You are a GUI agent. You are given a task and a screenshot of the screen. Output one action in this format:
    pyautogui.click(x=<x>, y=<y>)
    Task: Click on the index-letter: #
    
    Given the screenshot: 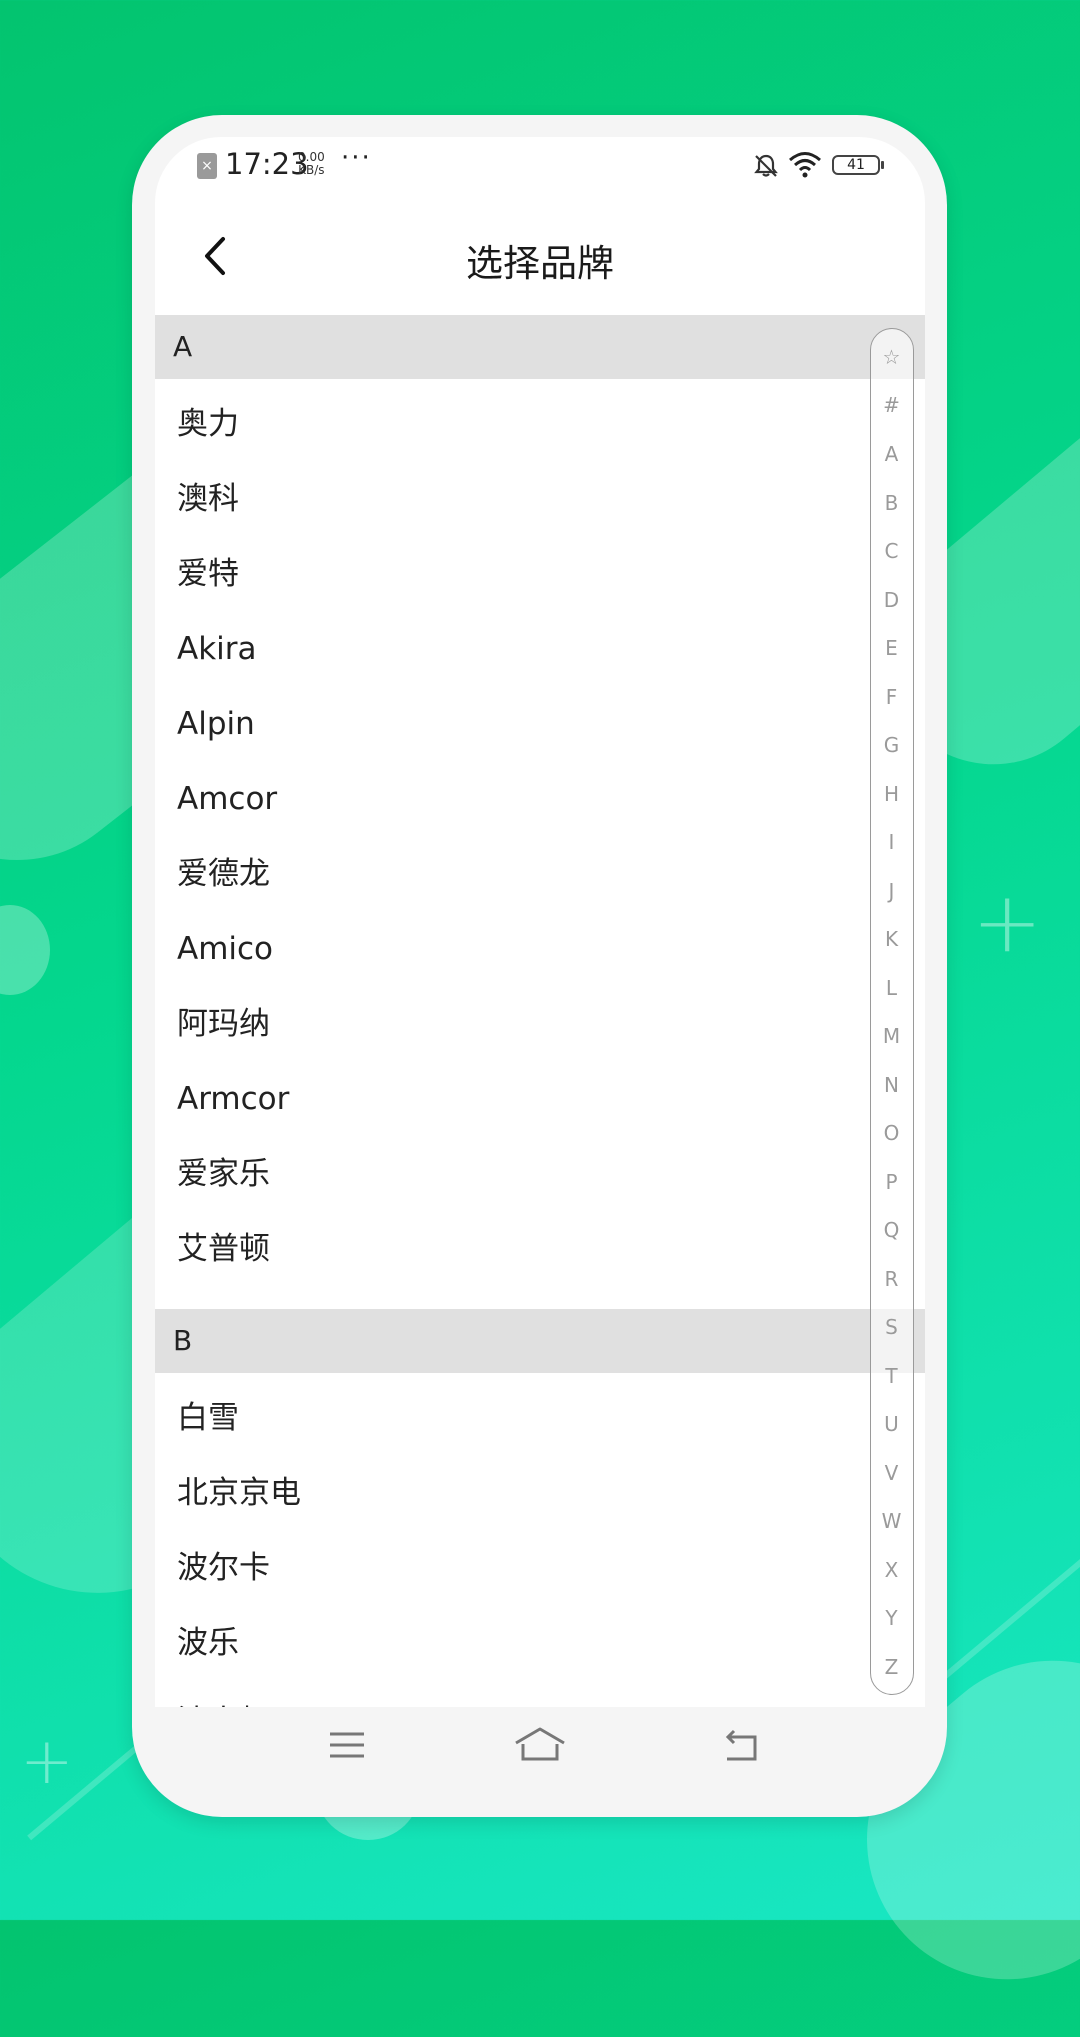 What is the action you would take?
    pyautogui.click(x=891, y=405)
    